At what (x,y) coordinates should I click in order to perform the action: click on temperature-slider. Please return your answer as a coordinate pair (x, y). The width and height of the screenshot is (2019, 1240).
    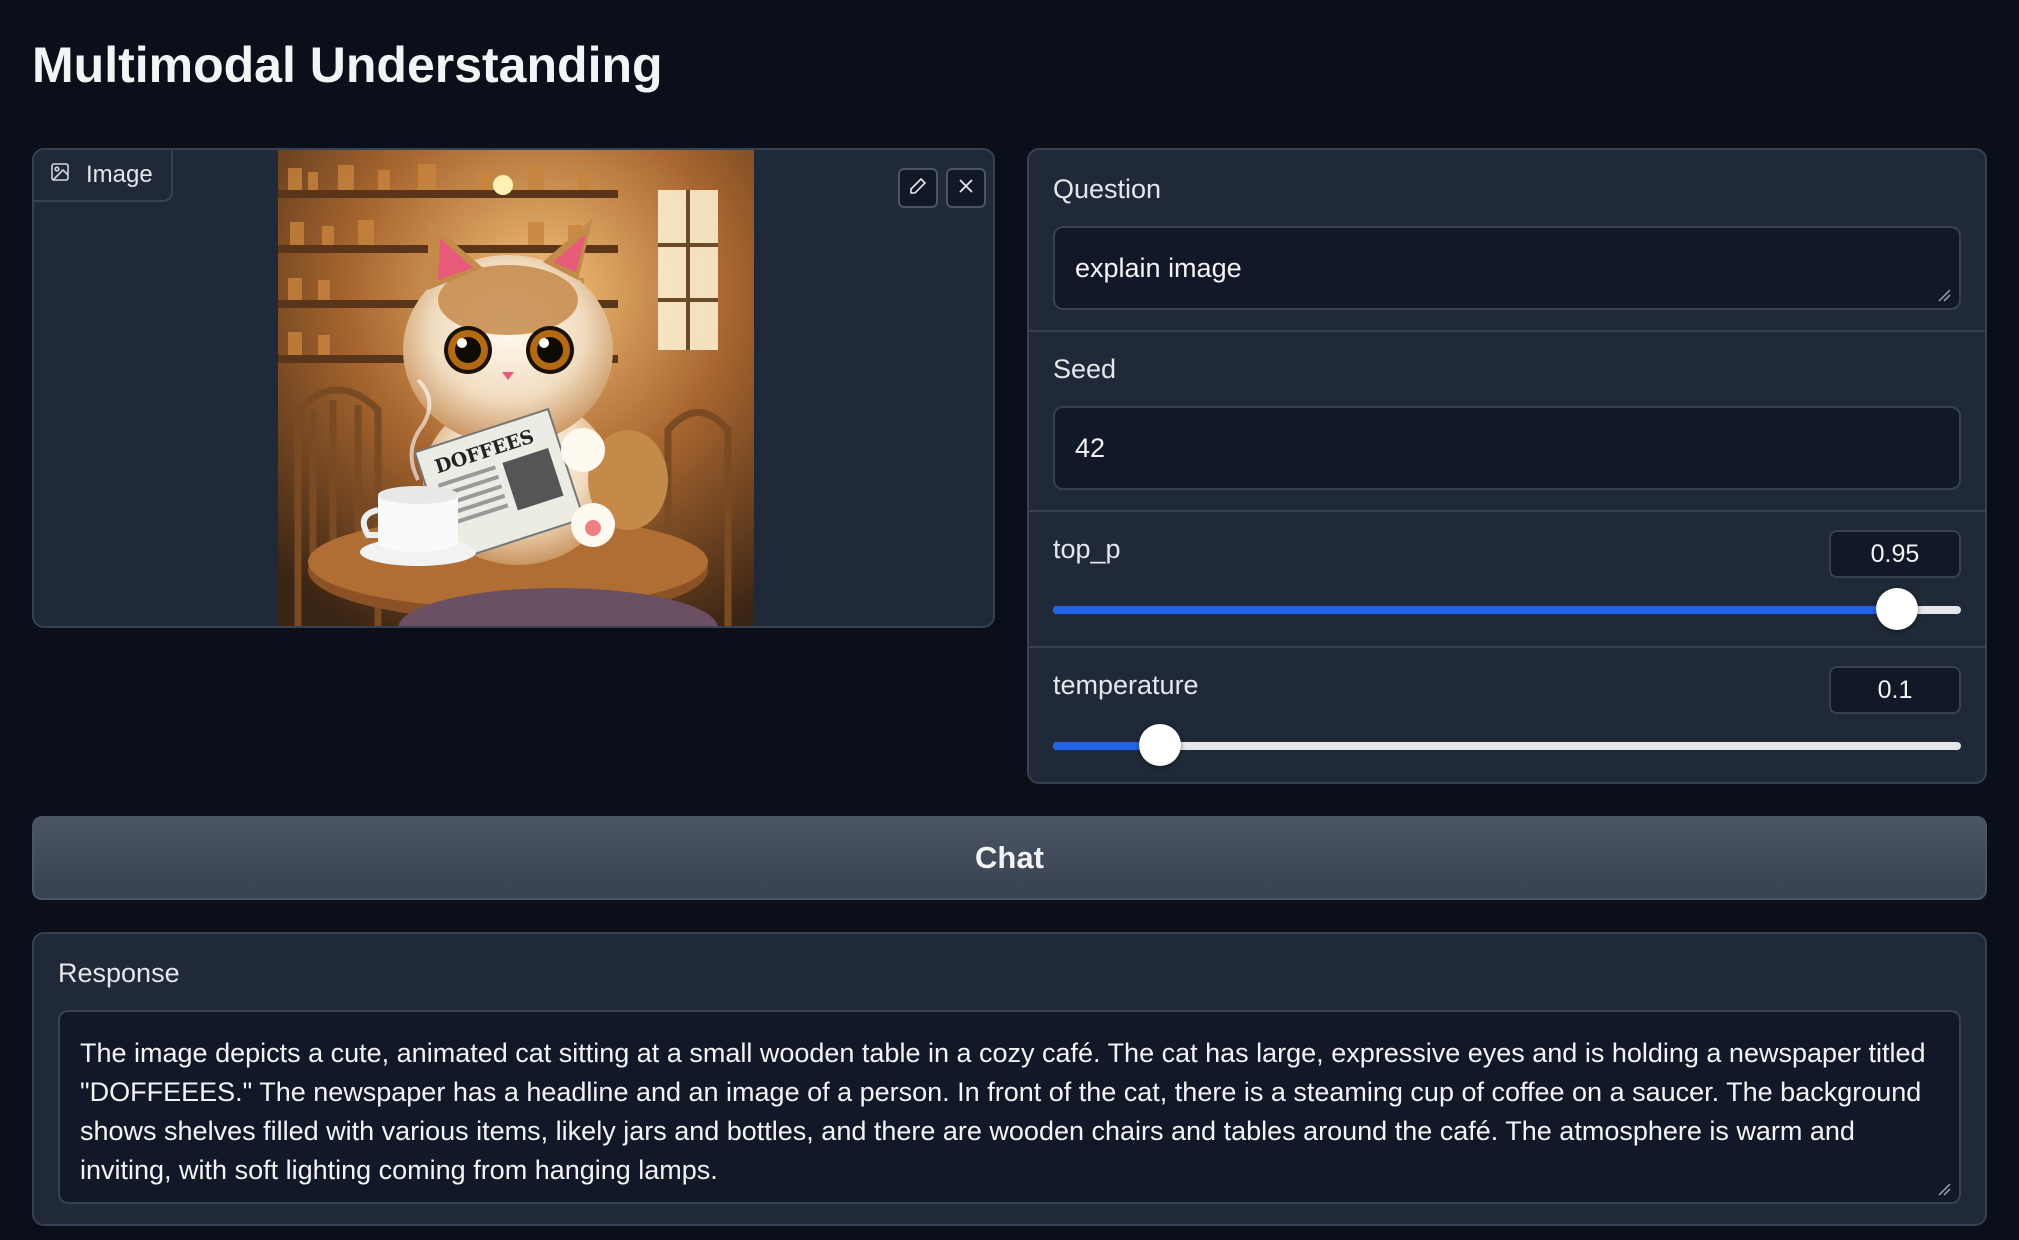
    Looking at the image, I should click on (1507, 745).